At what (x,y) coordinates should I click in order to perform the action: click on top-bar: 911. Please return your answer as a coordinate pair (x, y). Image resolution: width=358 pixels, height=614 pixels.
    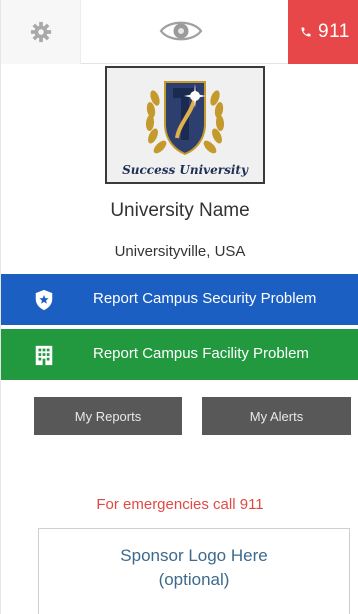
    Looking at the image, I should click on (179, 32).